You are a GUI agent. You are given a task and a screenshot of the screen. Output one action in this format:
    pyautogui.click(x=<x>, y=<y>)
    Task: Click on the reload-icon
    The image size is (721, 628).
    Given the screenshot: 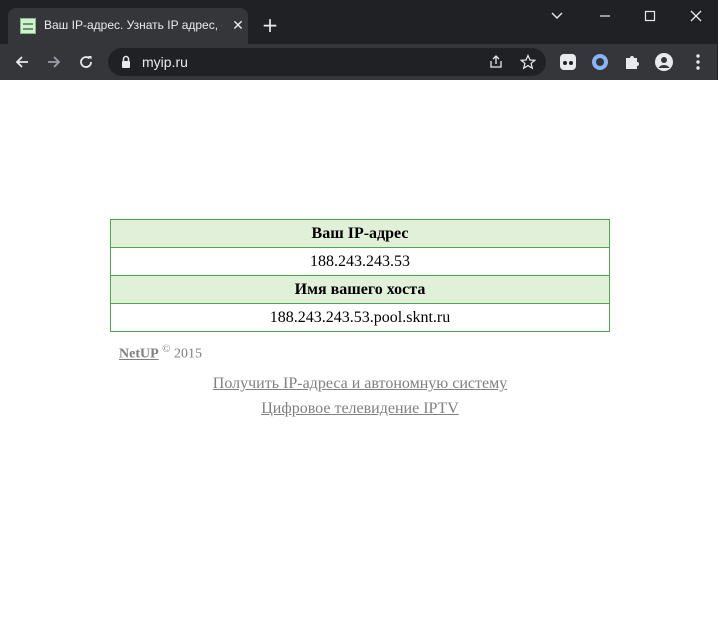 What is the action you would take?
    pyautogui.click(x=86, y=62)
    